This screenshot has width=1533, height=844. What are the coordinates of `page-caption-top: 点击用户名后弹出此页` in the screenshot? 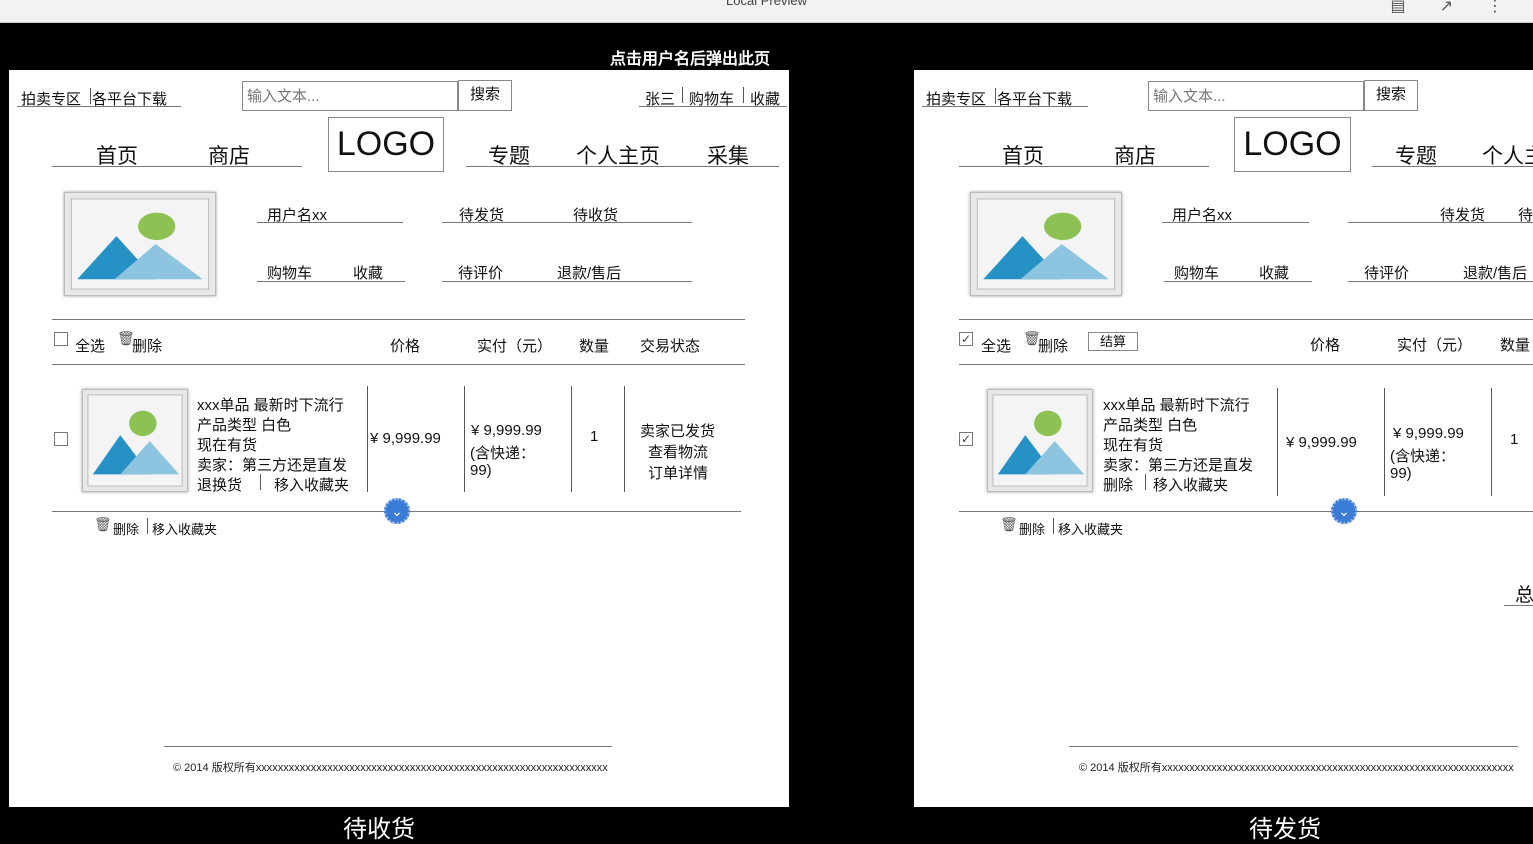 It's located at (690, 59).